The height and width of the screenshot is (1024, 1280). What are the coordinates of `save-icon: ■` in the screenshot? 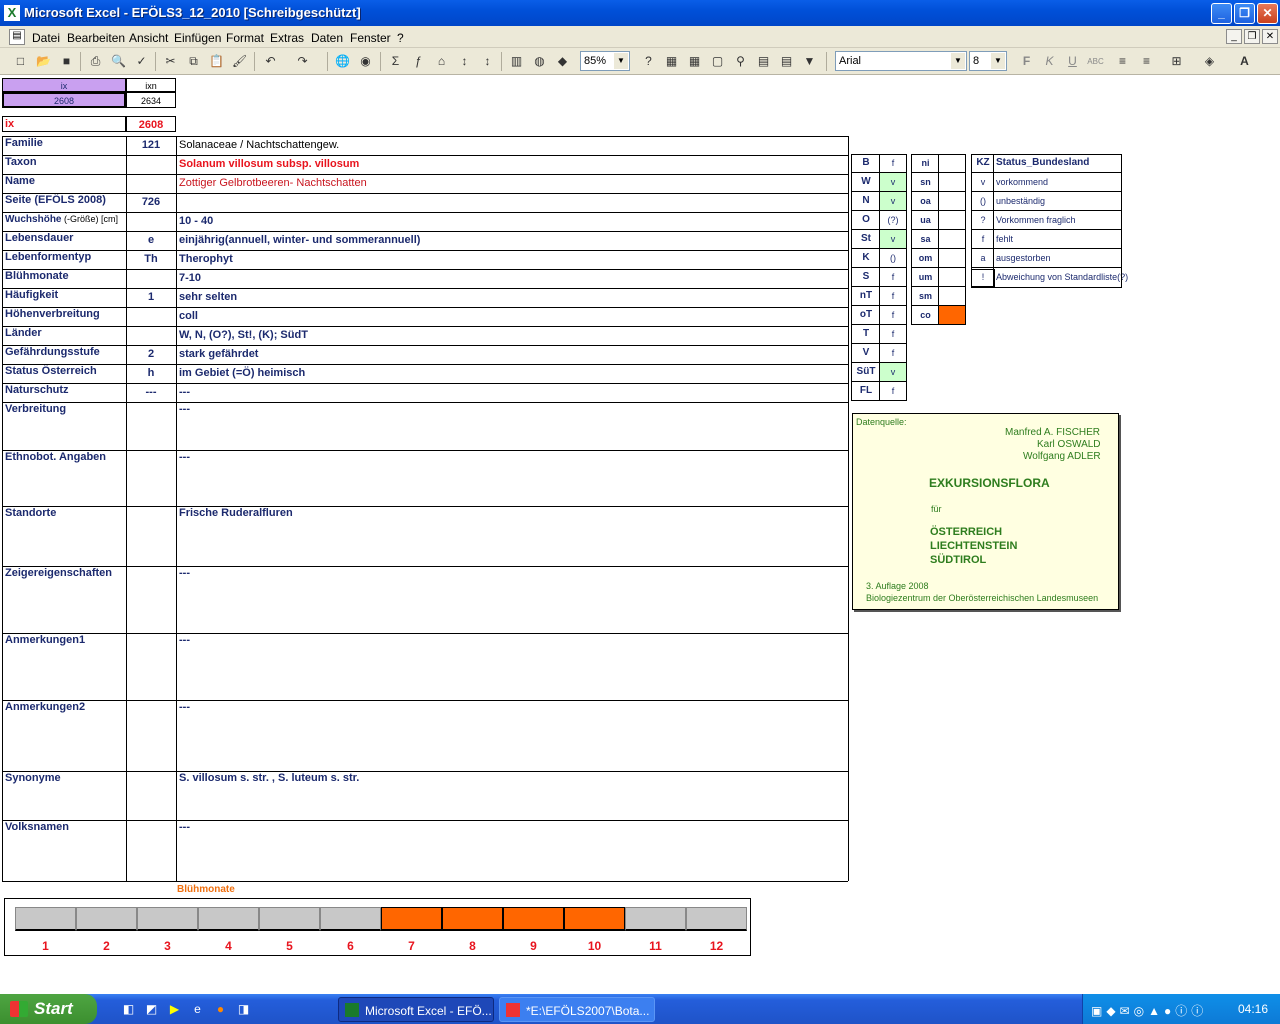 It's located at (66, 61).